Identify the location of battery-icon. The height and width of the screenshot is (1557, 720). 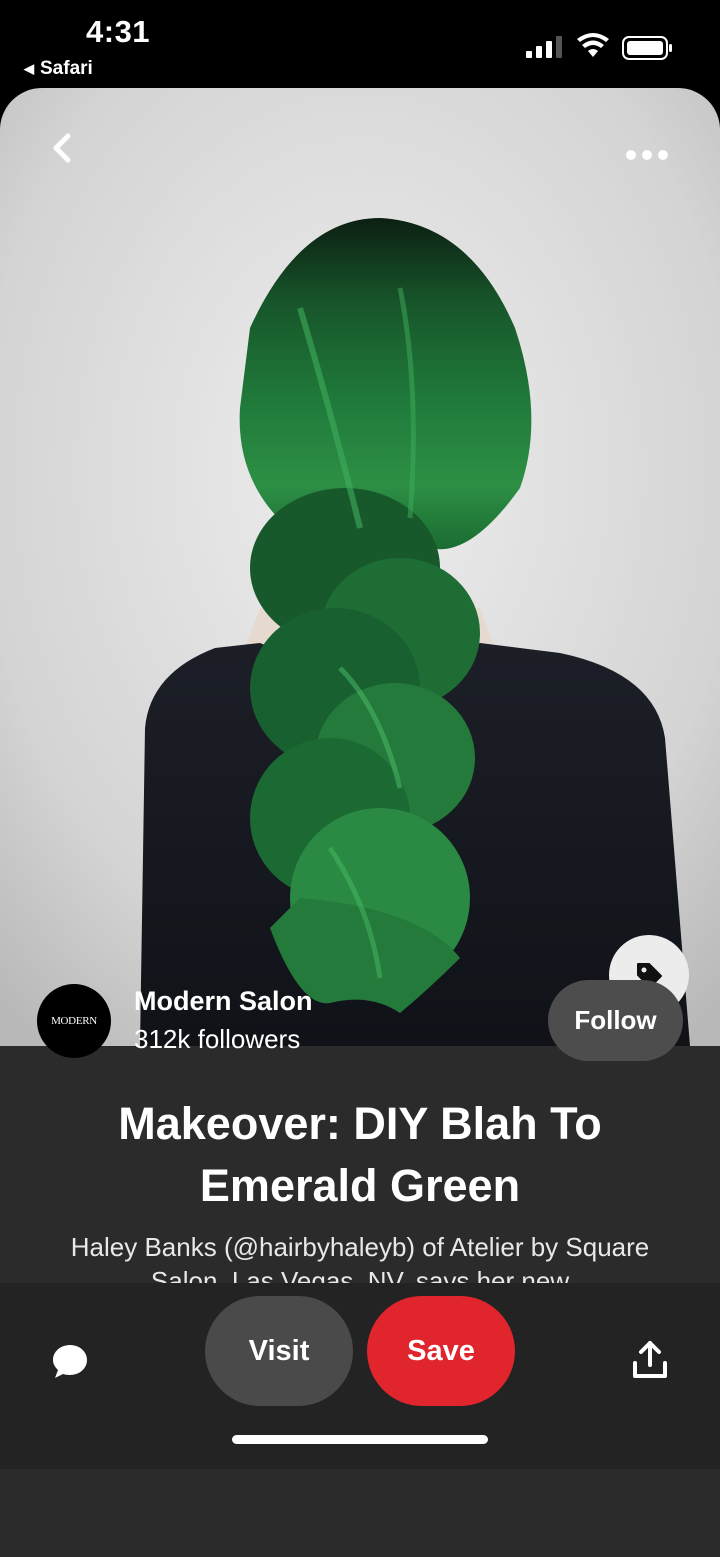
(647, 48).